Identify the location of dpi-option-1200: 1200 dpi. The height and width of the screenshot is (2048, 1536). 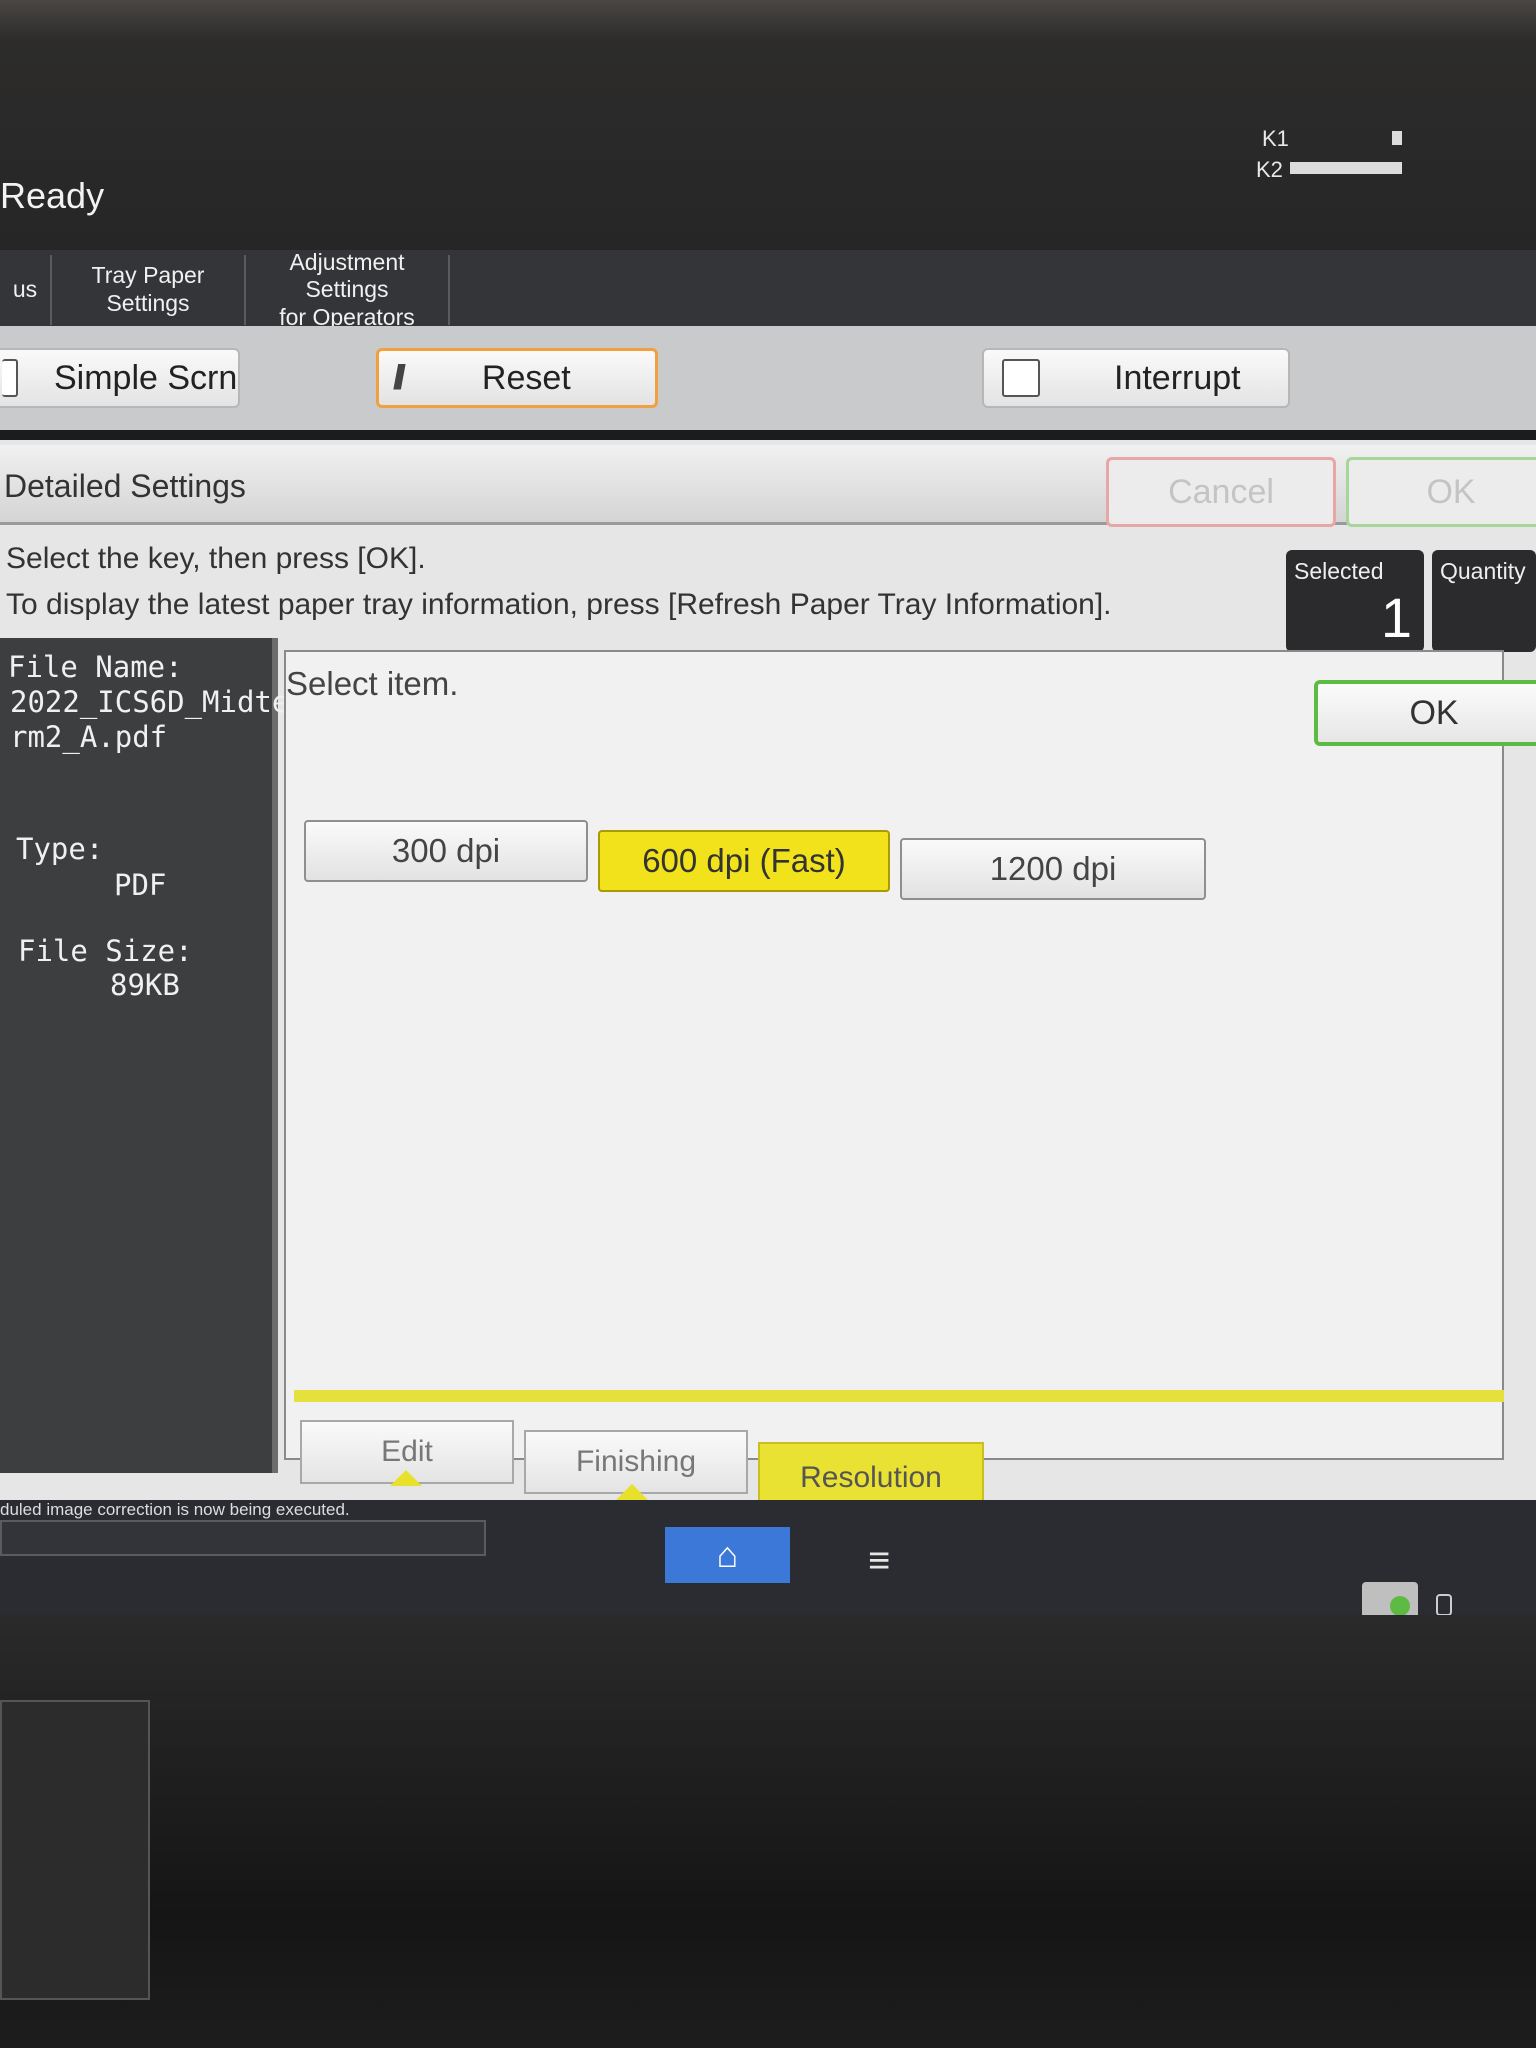
(1053, 869).